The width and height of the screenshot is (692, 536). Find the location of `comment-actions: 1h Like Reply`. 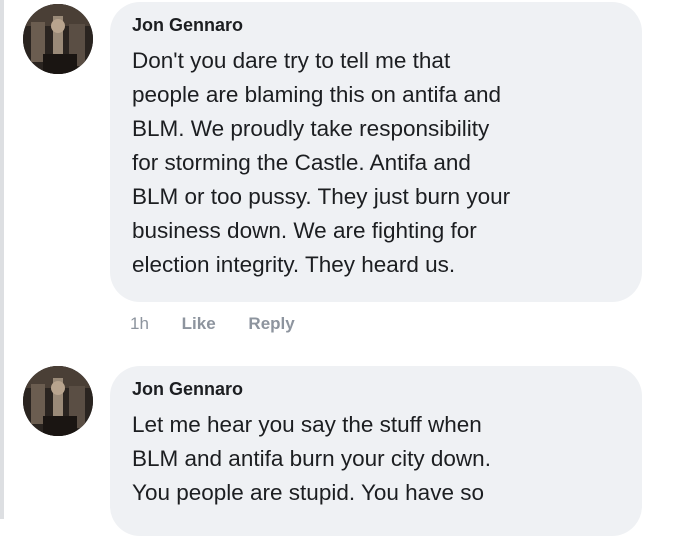

comment-actions: 1h Like Reply is located at coordinates (226, 324).